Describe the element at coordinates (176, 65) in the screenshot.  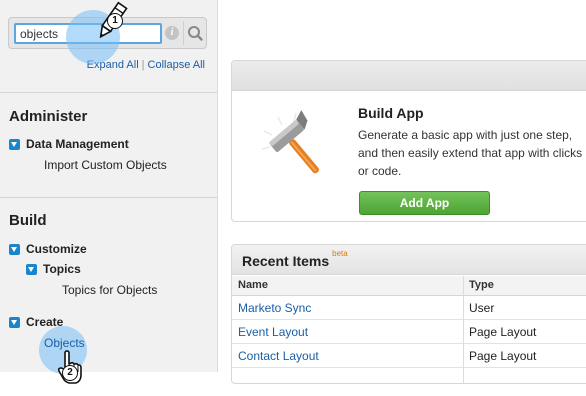
I see `collapse-all-link: Collapse All` at that location.